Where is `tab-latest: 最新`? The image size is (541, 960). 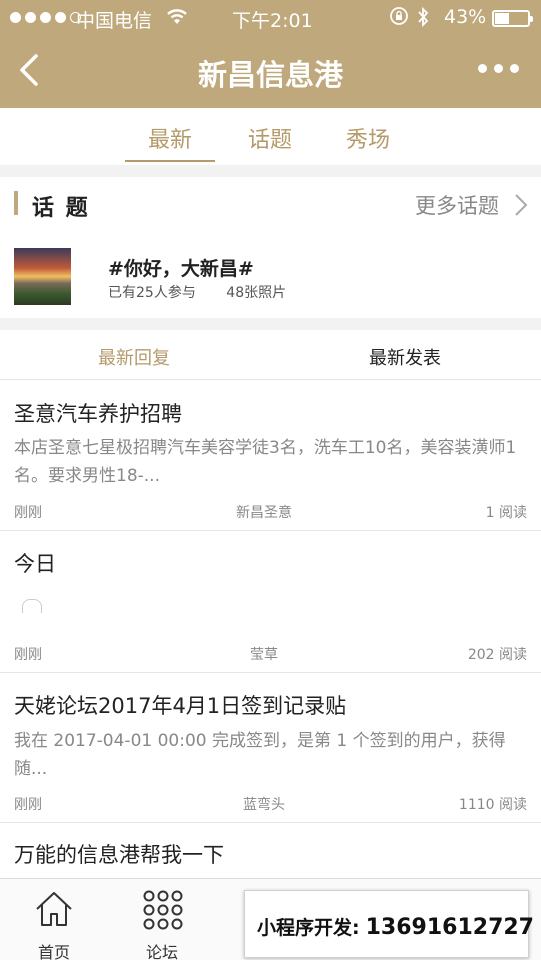 tab-latest: 最新 is located at coordinates (170, 138).